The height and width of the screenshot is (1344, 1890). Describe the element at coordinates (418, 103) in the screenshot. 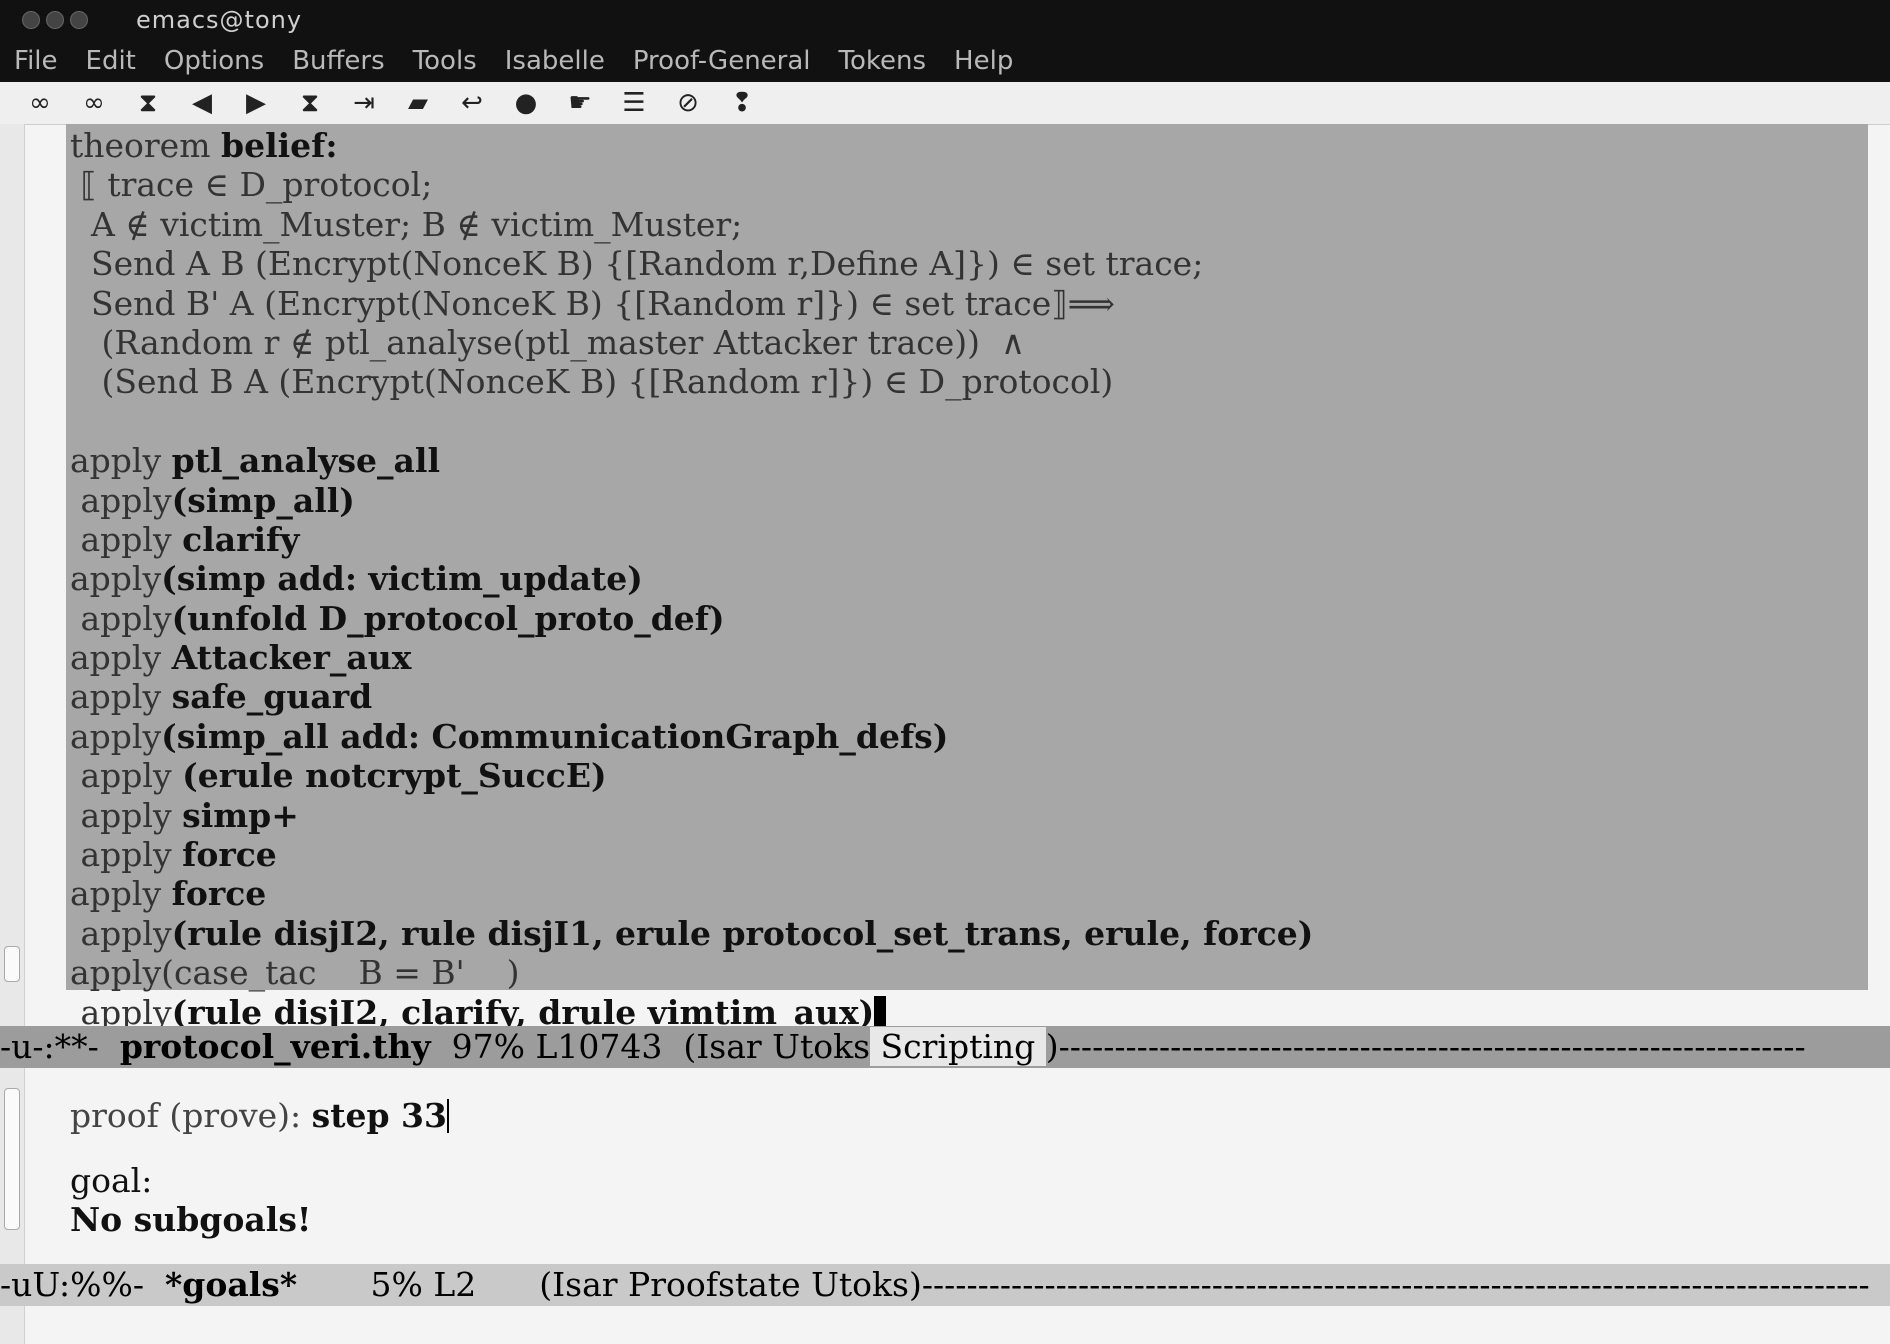

I see `qed-icon: ▰` at that location.